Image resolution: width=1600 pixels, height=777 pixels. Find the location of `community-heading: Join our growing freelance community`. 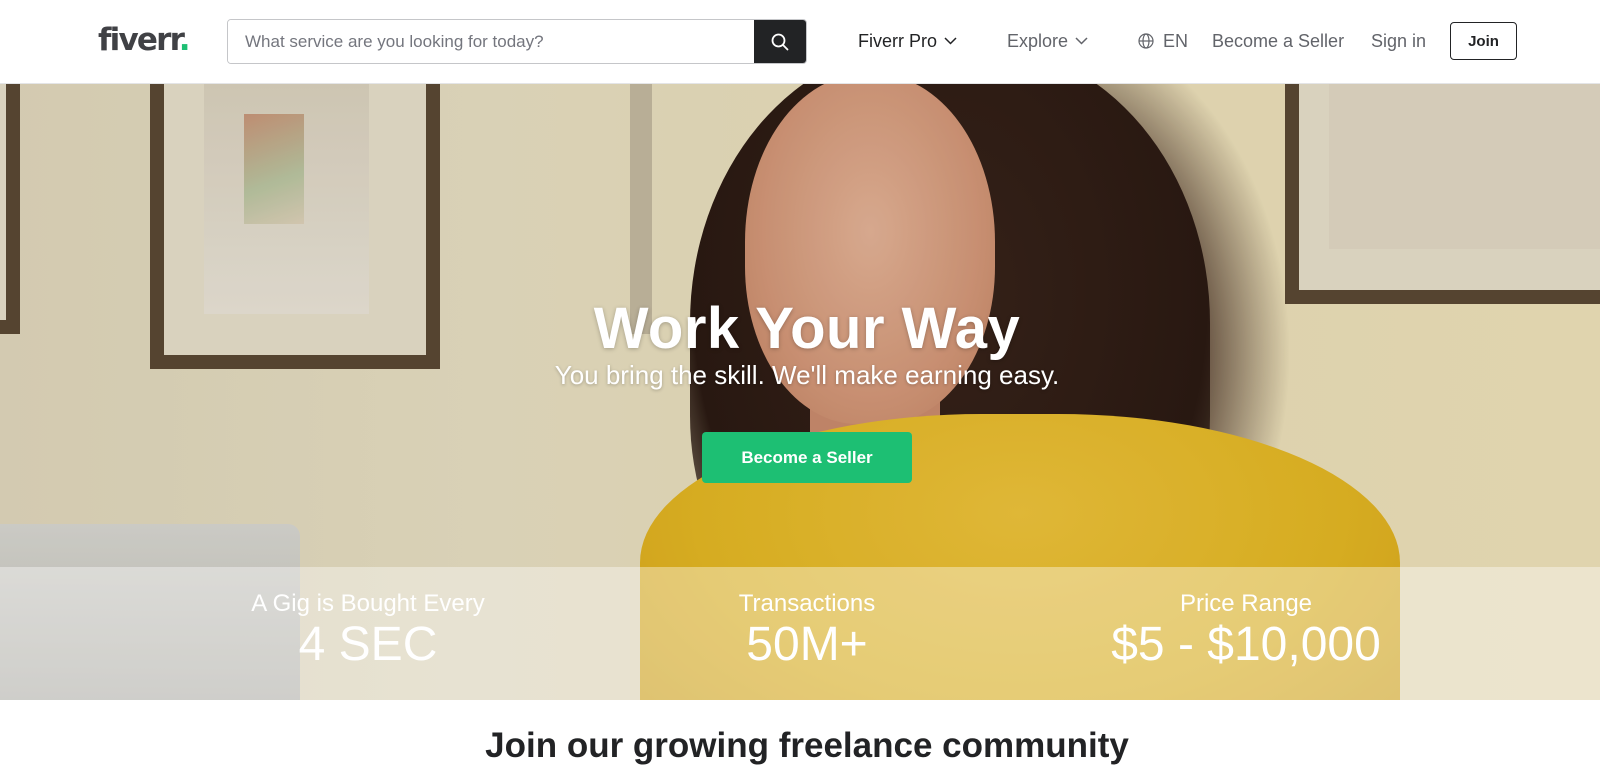

community-heading: Join our growing freelance community is located at coordinates (807, 745).